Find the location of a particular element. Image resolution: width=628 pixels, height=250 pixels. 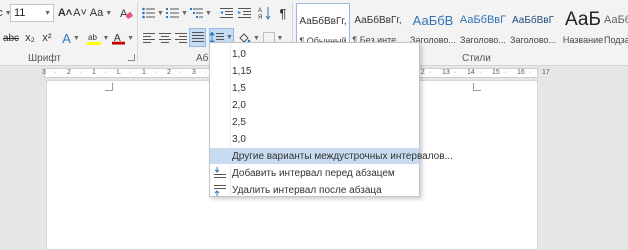

font-size-combo: 11 ▼ is located at coordinates (32, 13).